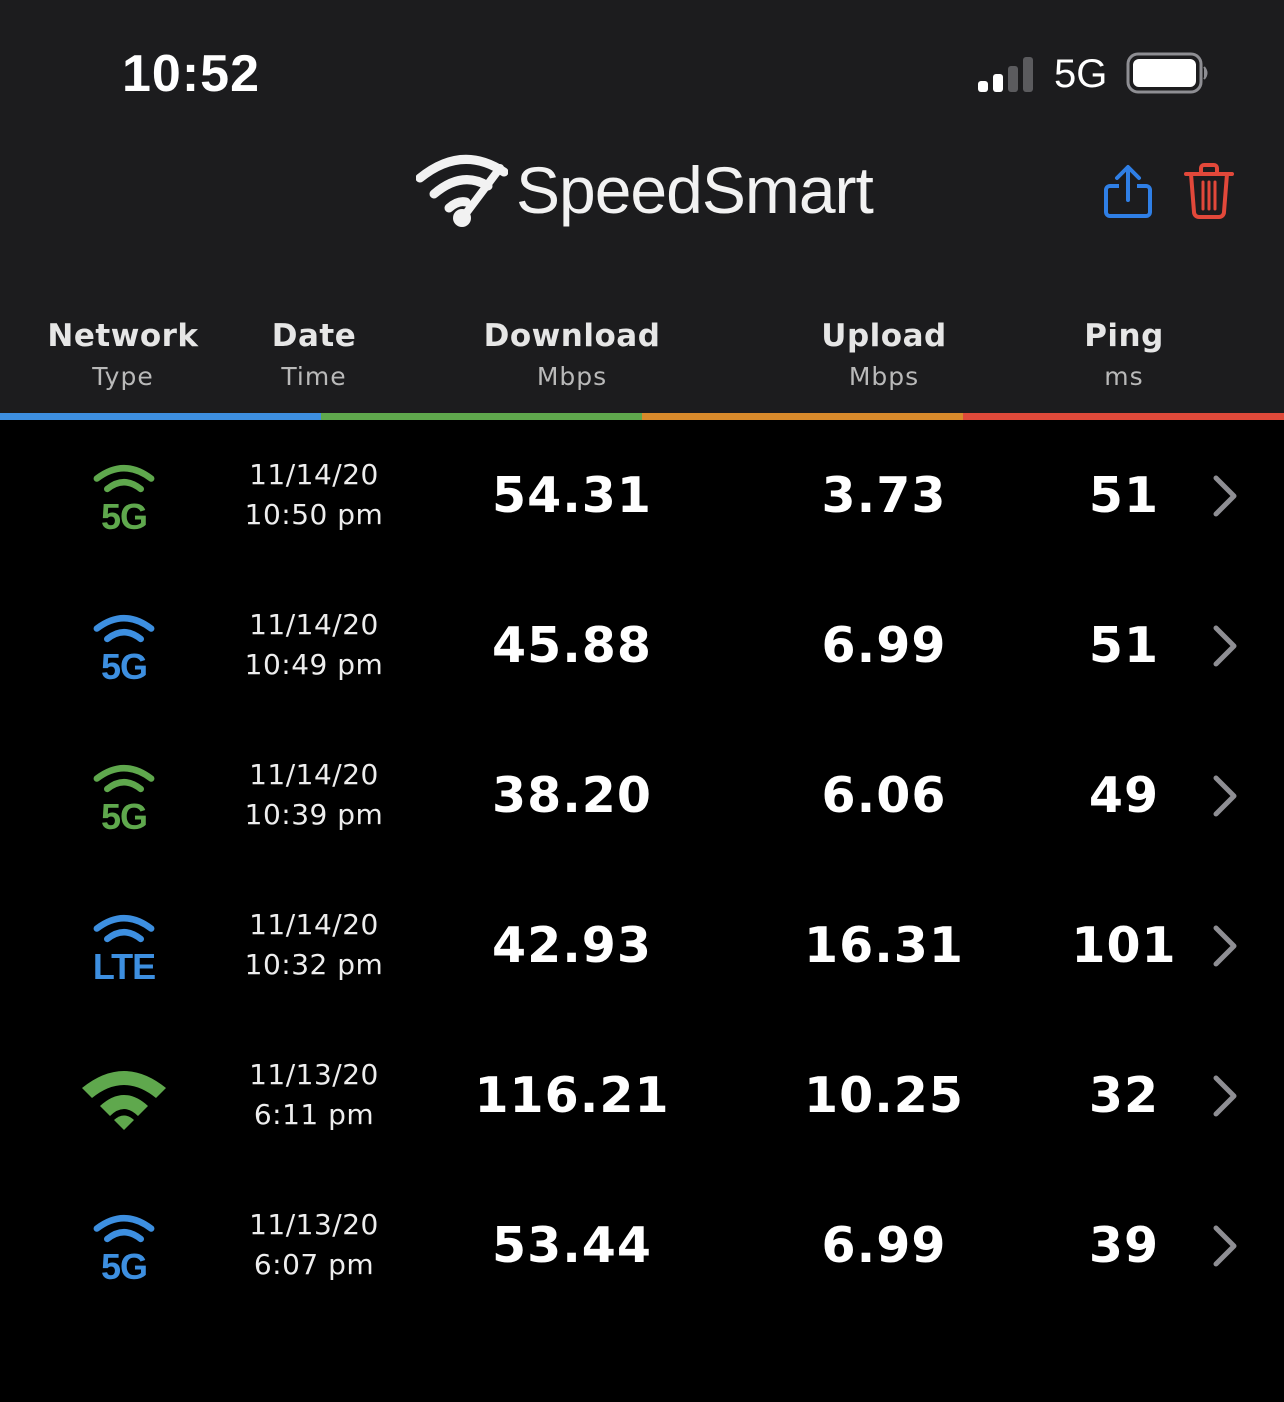 This screenshot has width=1284, height=1402. What do you see at coordinates (314, 495) in the screenshot?
I see `date-time-cell: 11/14/20 10:50 pm` at bounding box center [314, 495].